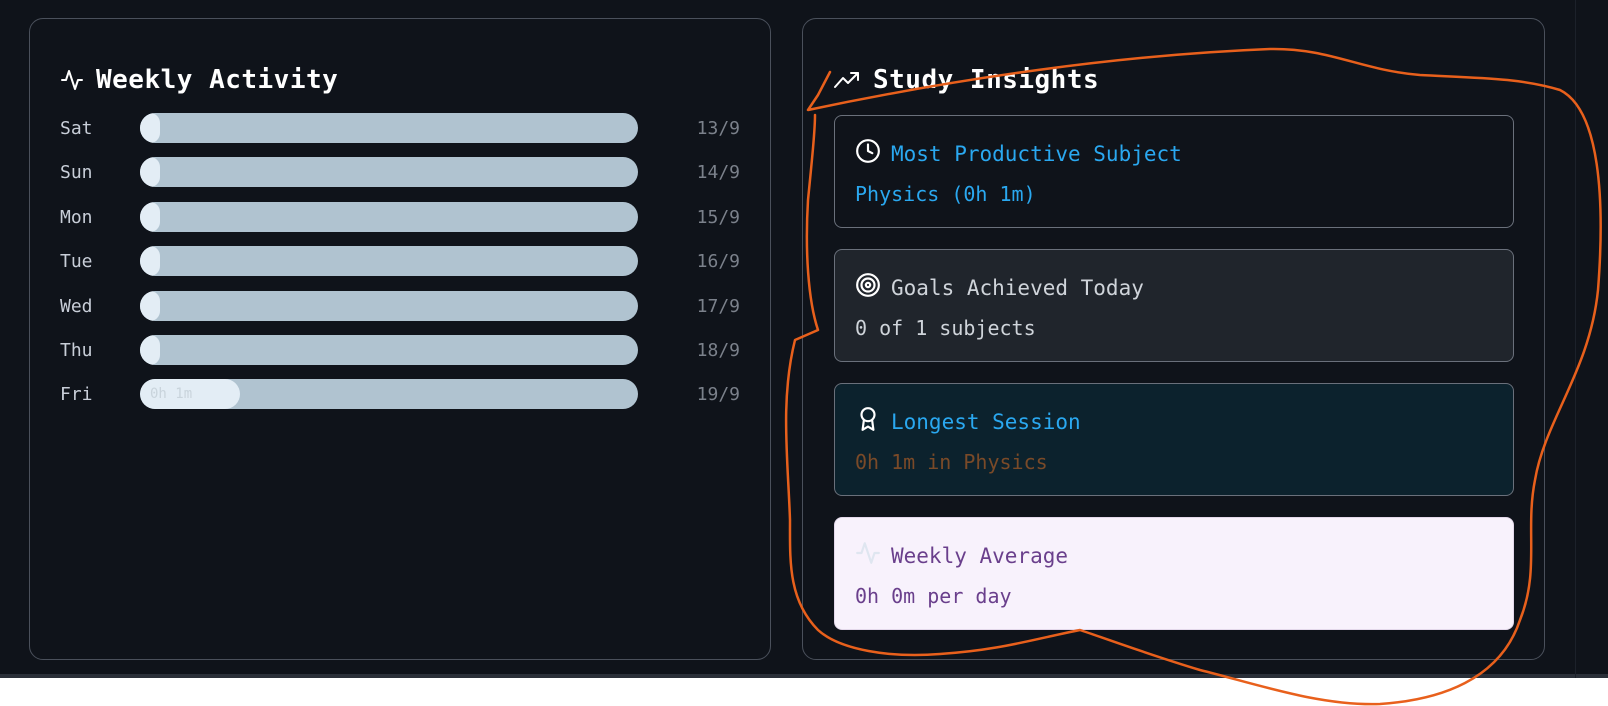 The width and height of the screenshot is (1608, 706). Describe the element at coordinates (1017, 287) in the screenshot. I see `insight-title: Goals Achieved Today` at that location.